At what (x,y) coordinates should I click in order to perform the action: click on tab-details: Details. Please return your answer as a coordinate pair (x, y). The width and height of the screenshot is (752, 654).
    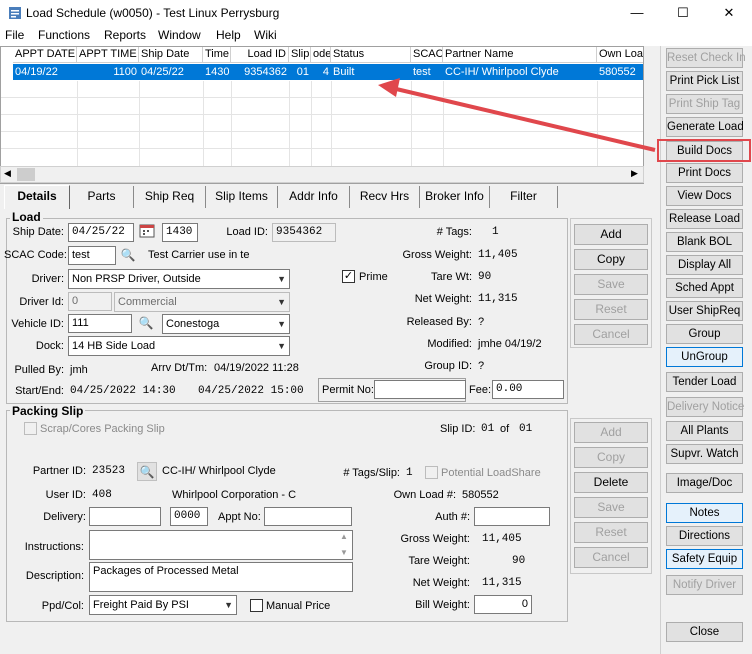
    Looking at the image, I should click on (37, 197).